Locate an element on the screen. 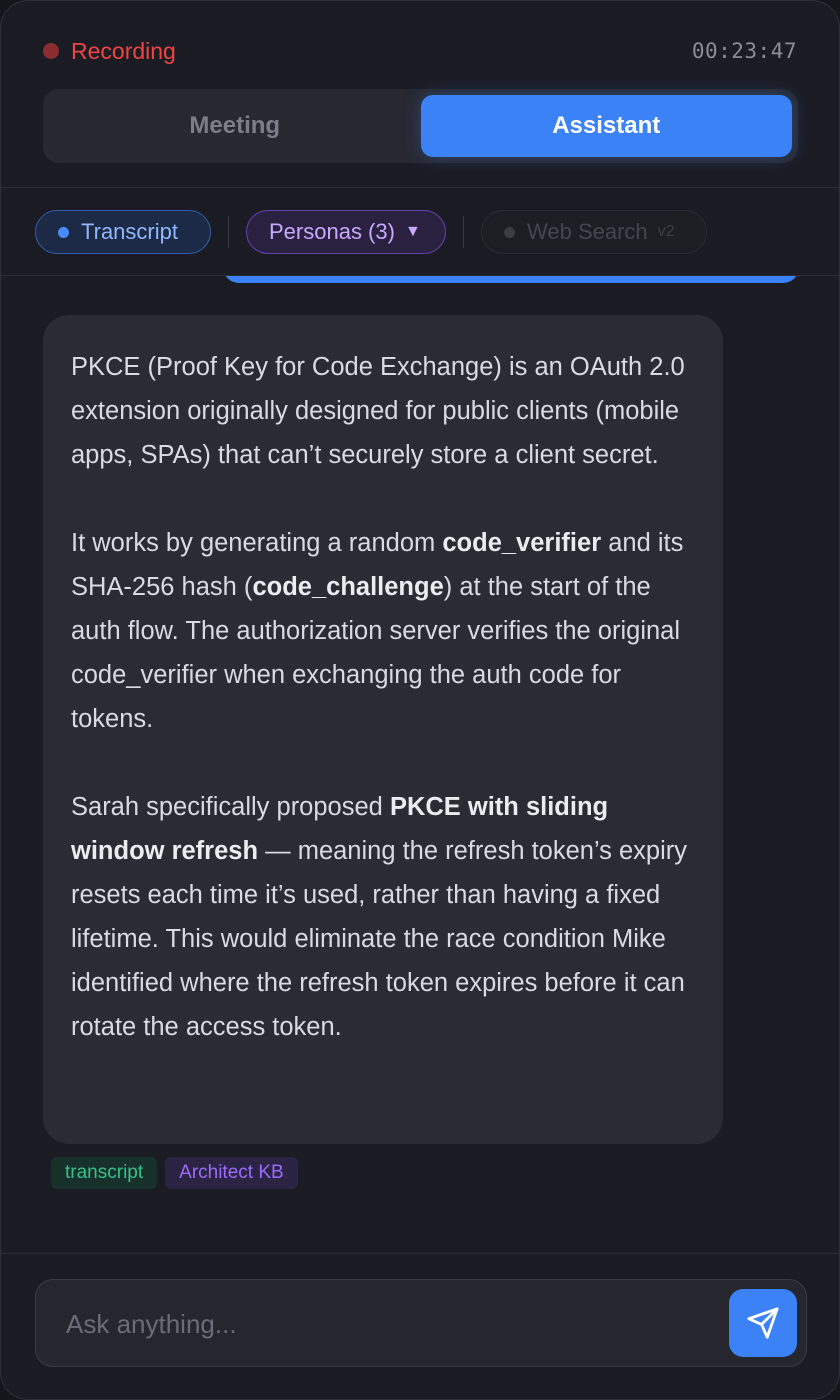  recording-dot-icon is located at coordinates (51, 51).